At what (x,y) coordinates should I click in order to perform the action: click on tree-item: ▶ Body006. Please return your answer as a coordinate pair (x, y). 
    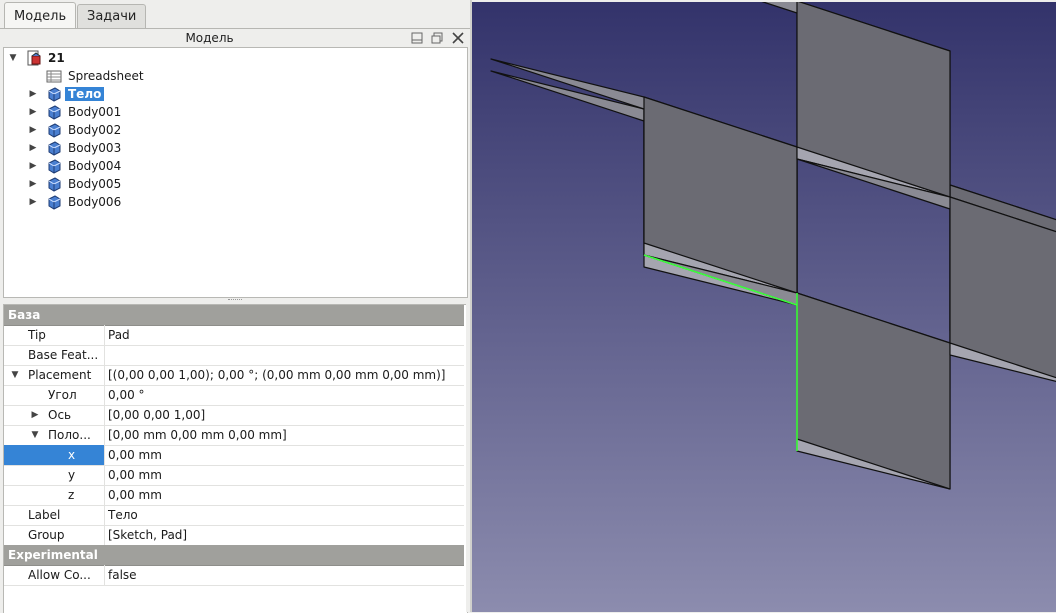
    Looking at the image, I should click on (235, 202).